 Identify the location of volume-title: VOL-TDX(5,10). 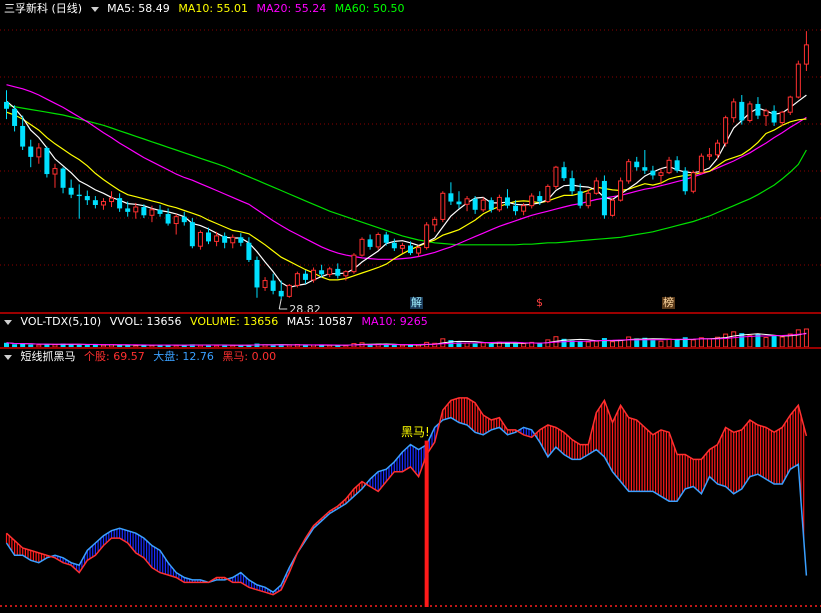
(61, 321).